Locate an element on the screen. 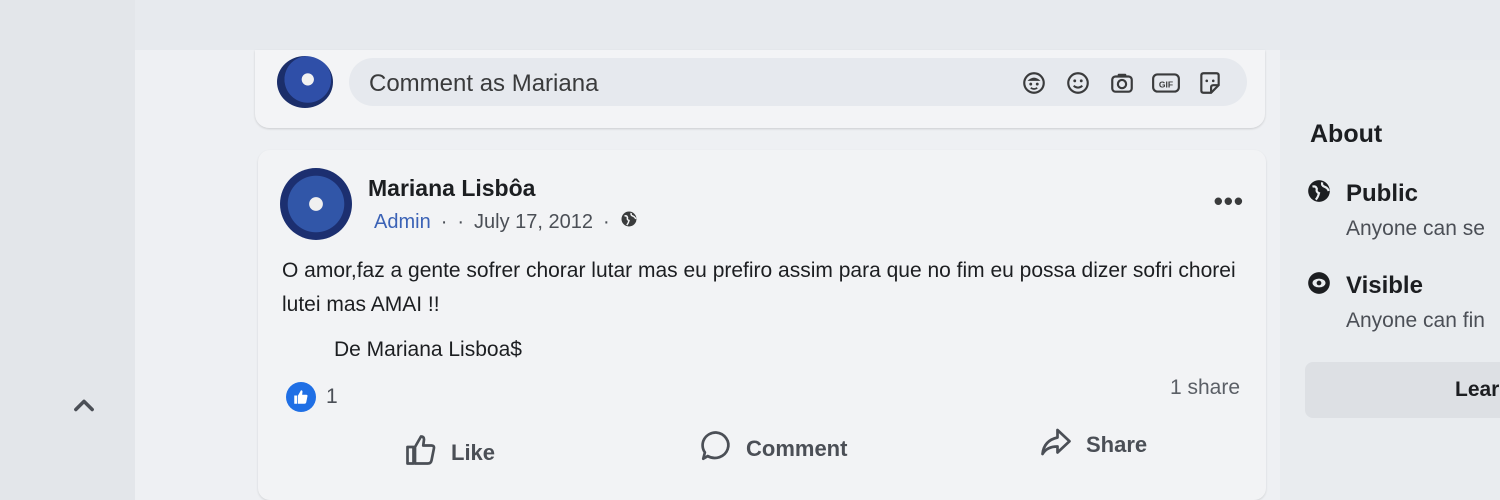 The height and width of the screenshot is (500, 1500). post-author: Mariana Lisbôa is located at coordinates (451, 188).